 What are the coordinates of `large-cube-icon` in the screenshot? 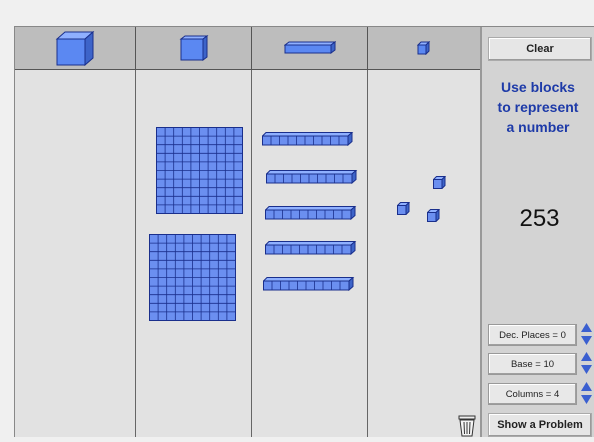 It's located at (75, 48).